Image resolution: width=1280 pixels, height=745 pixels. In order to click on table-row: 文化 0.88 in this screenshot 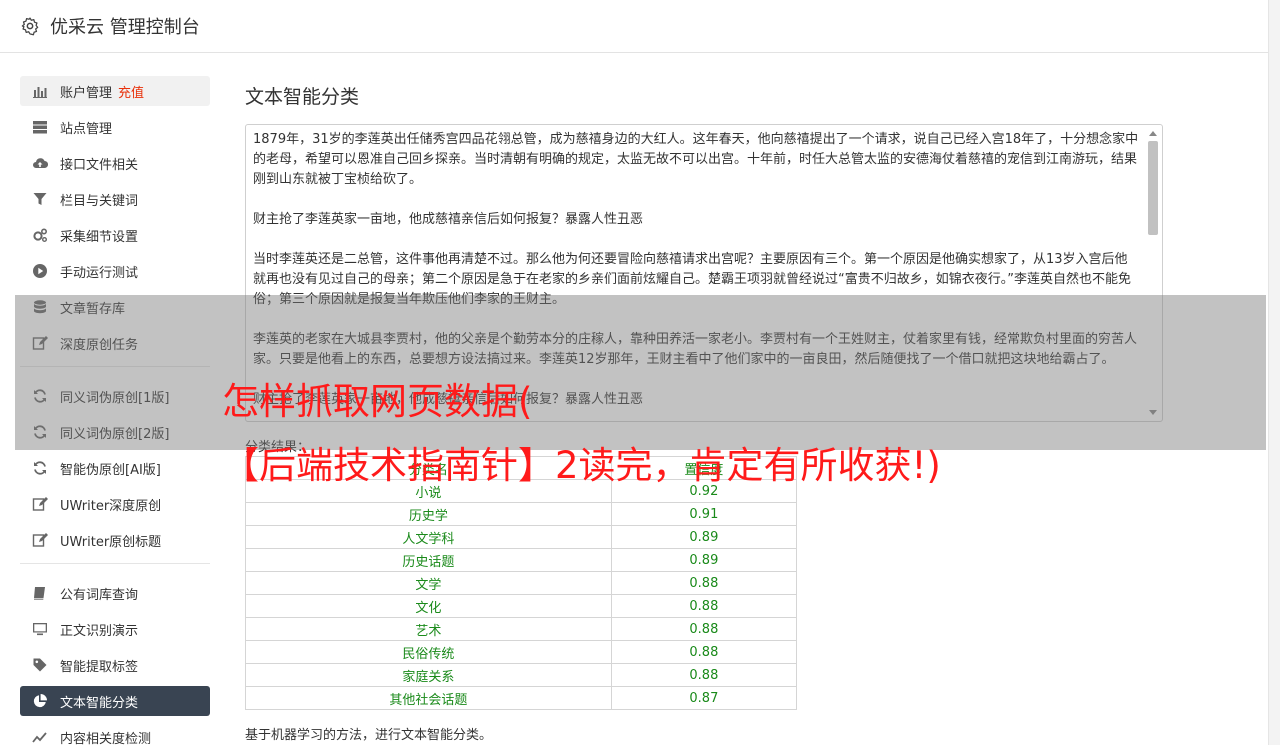, I will do `click(521, 606)`.